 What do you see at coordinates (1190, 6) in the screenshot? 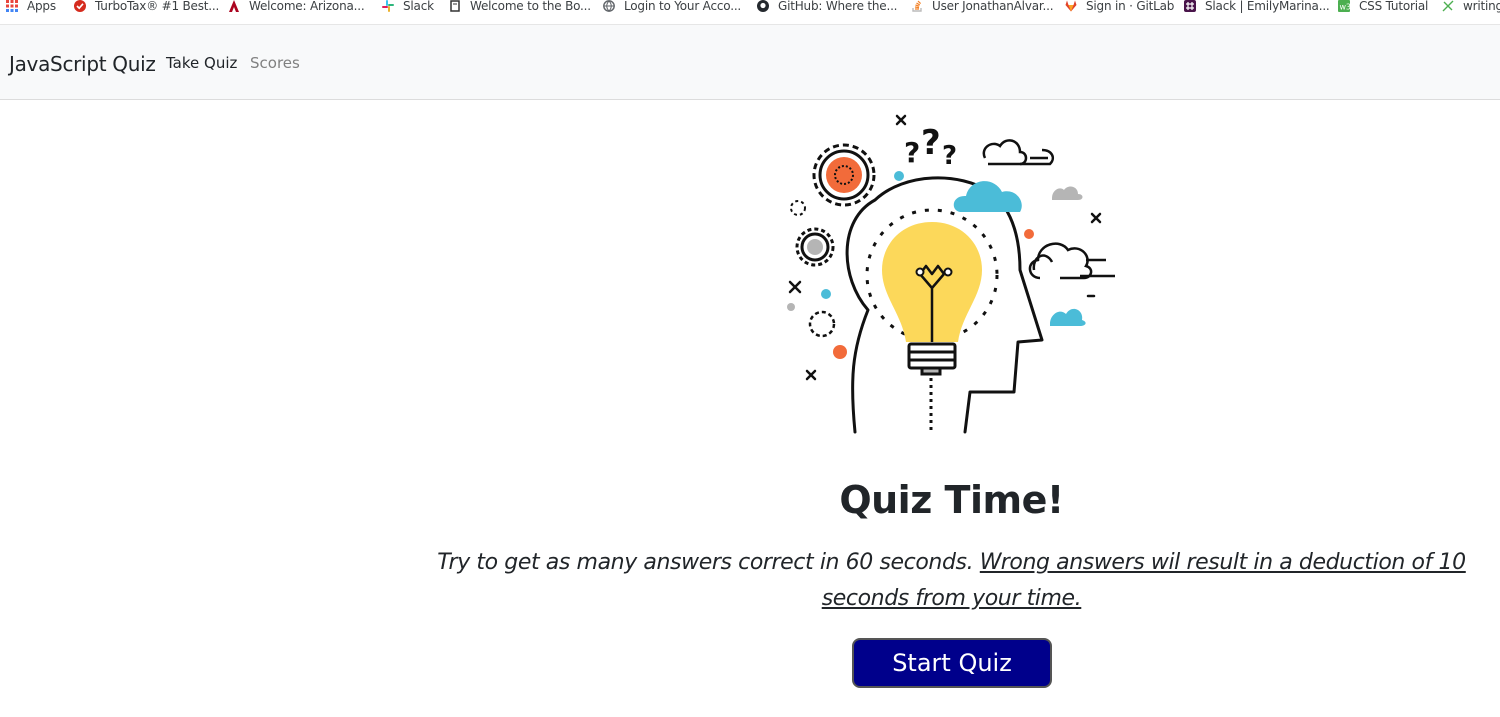
I see `slack-workspace-icon` at bounding box center [1190, 6].